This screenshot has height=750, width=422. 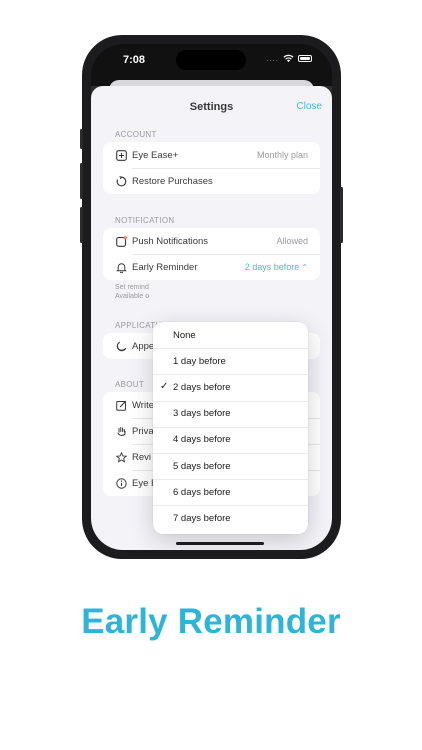 I want to click on menu-option-3-days: 3 days before, so click(x=230, y=413).